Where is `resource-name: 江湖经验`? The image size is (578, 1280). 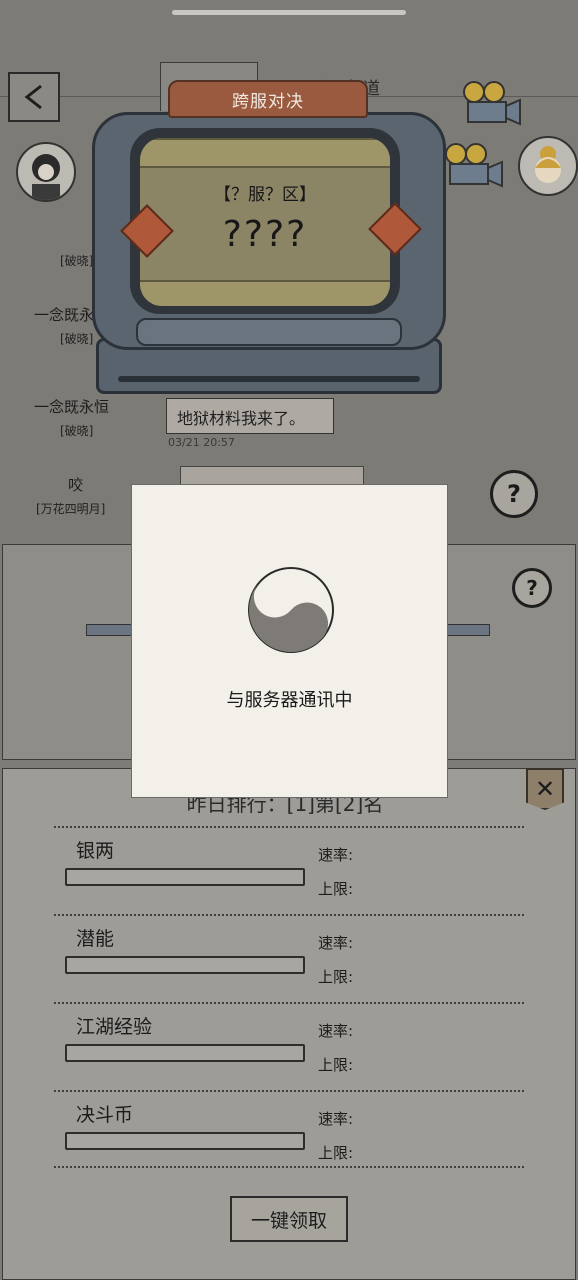 resource-name: 江湖经验 is located at coordinates (114, 1027).